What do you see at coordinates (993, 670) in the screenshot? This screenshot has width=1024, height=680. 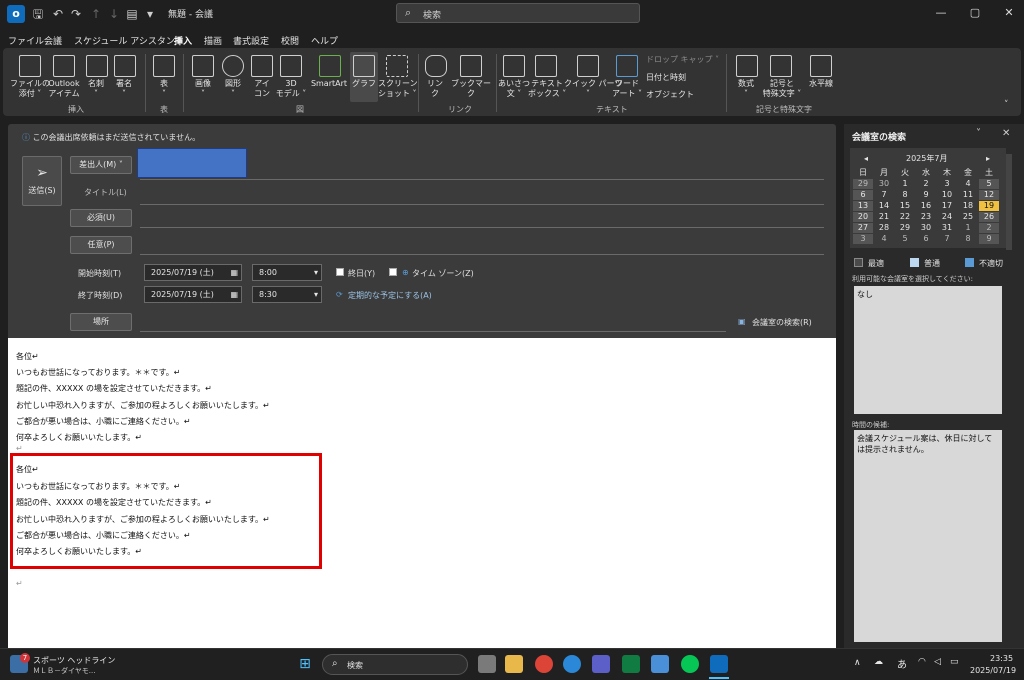 I see `clock-date: 2025/07/19` at bounding box center [993, 670].